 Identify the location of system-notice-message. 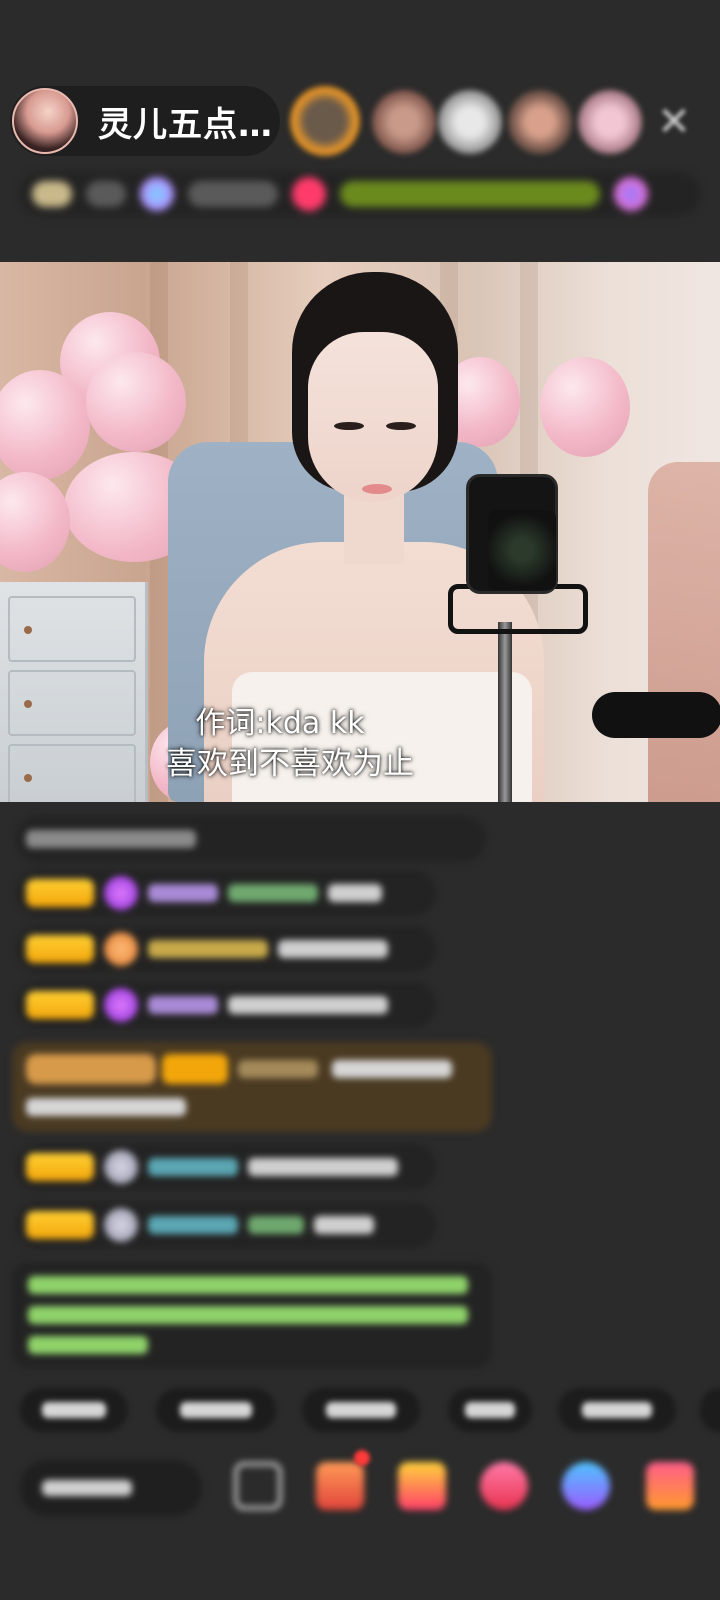
(252, 1315).